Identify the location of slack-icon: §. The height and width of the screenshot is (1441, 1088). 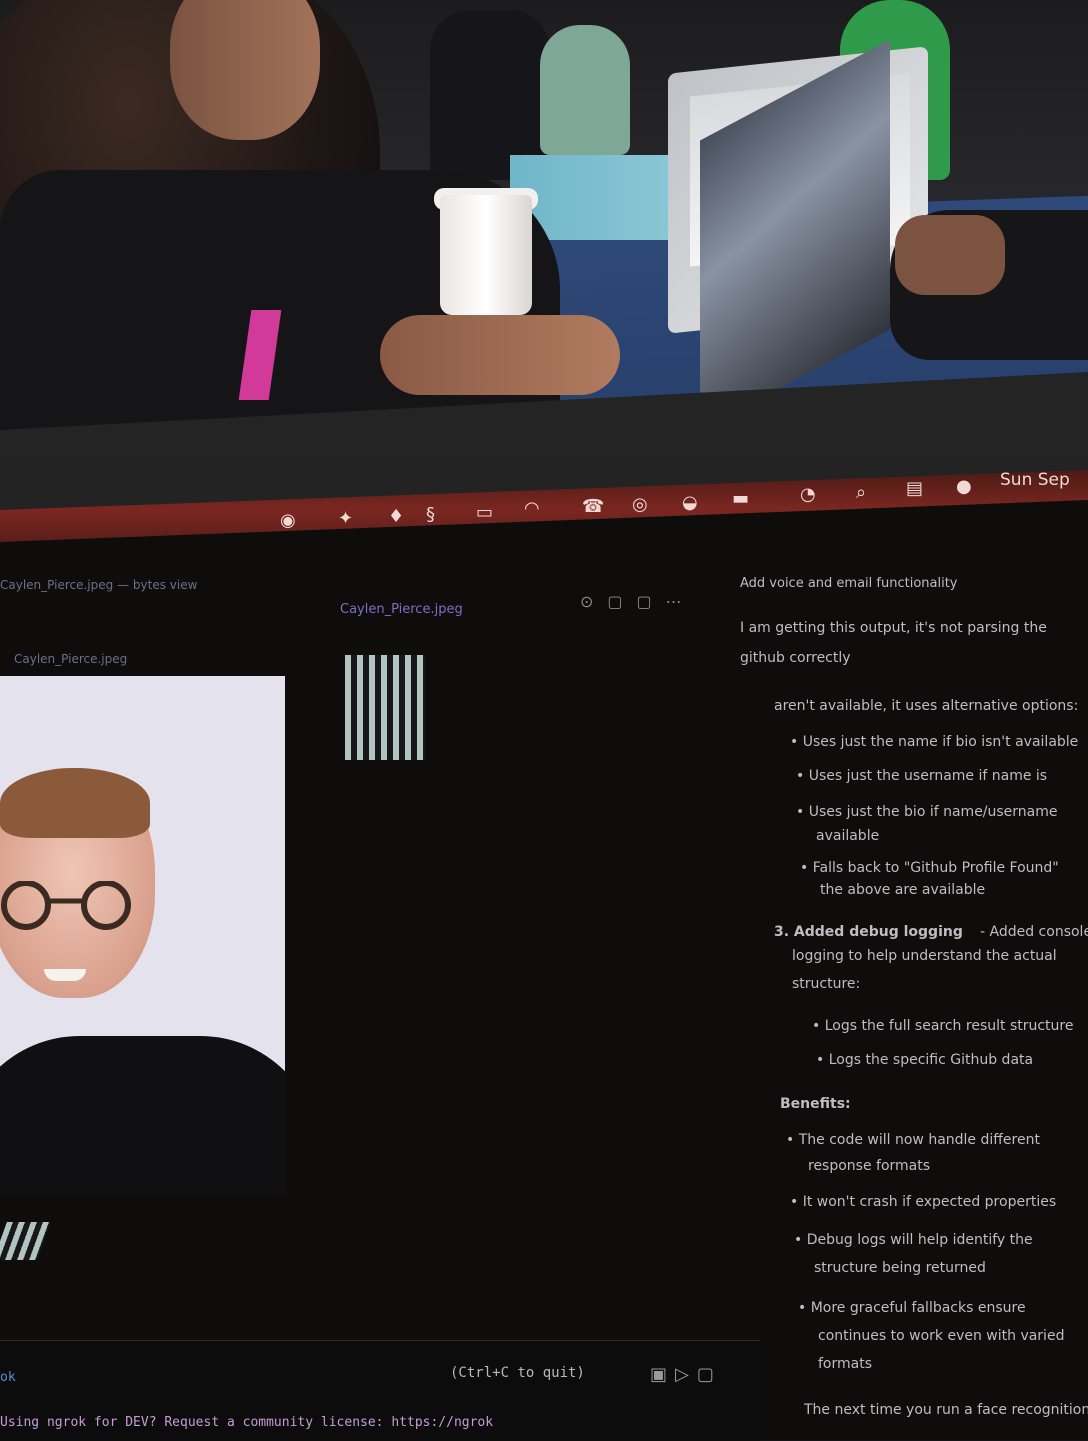
(430, 515).